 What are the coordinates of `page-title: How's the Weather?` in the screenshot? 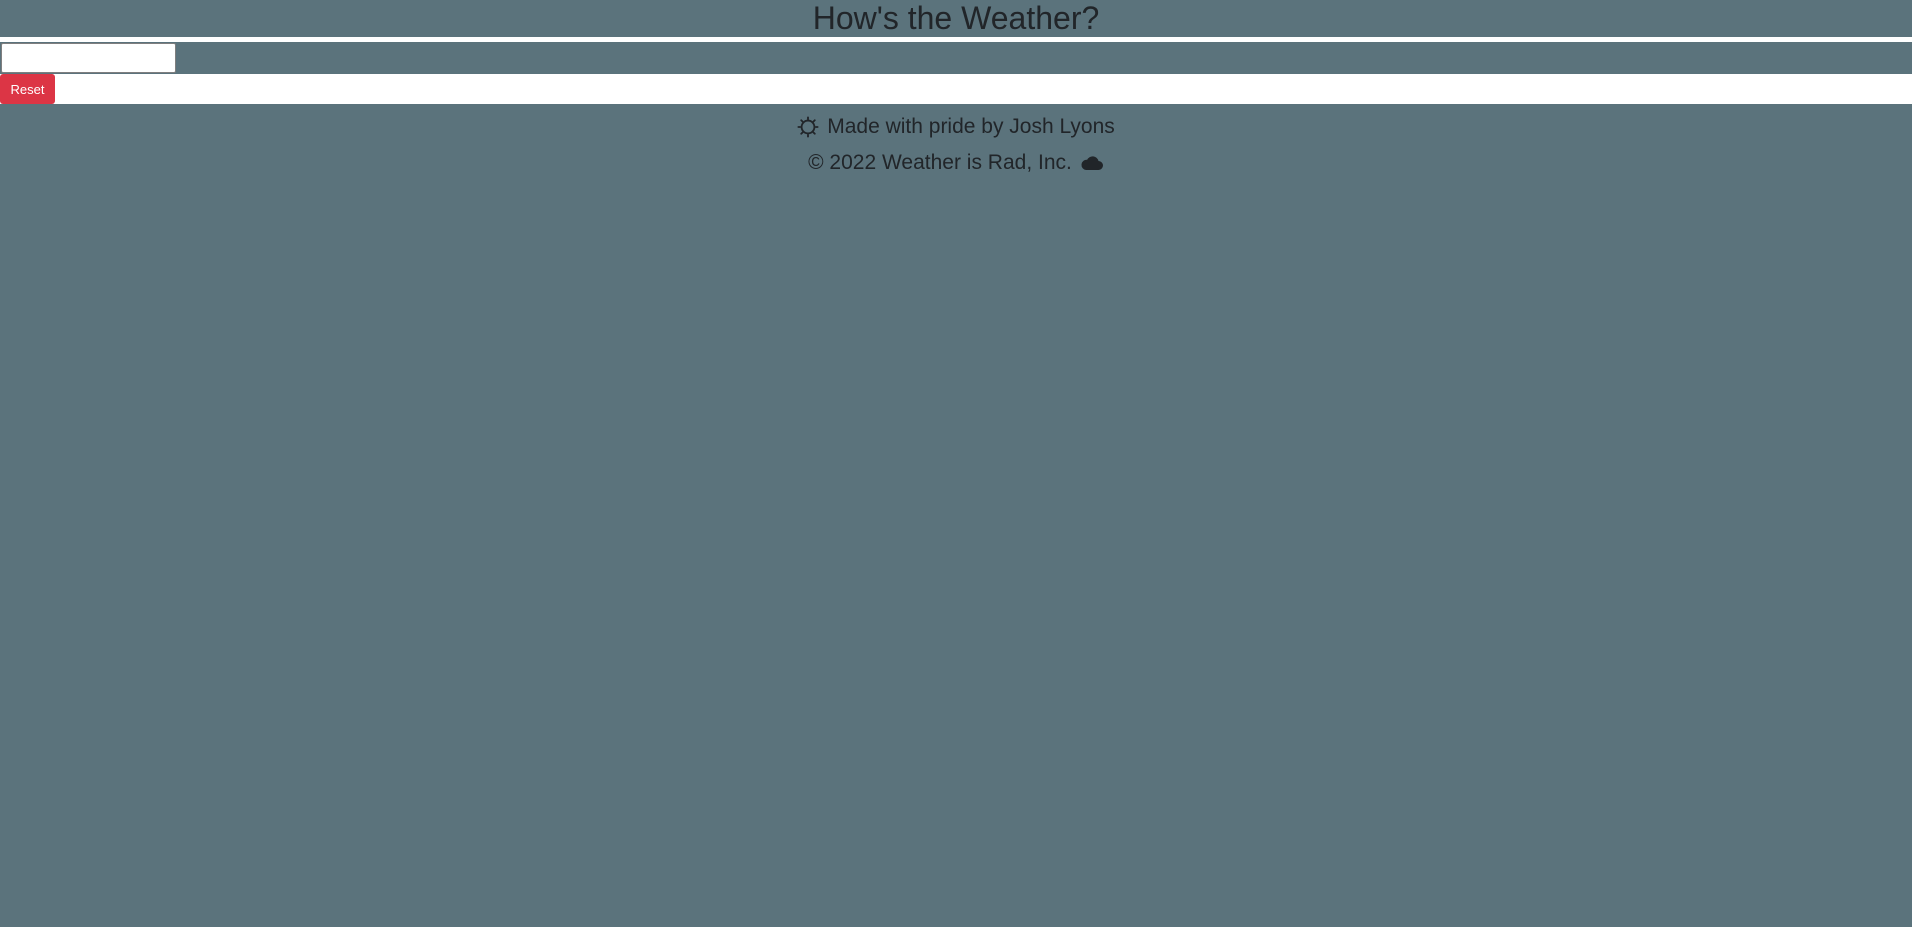 It's located at (956, 18).